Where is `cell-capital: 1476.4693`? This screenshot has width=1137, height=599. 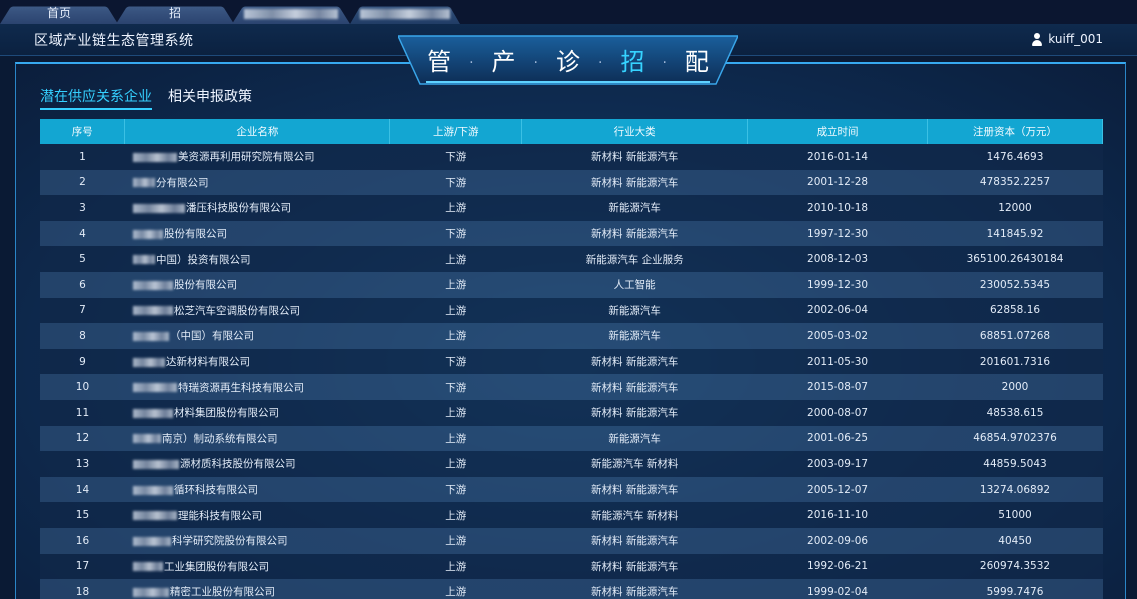
cell-capital: 1476.4693 is located at coordinates (1015, 157).